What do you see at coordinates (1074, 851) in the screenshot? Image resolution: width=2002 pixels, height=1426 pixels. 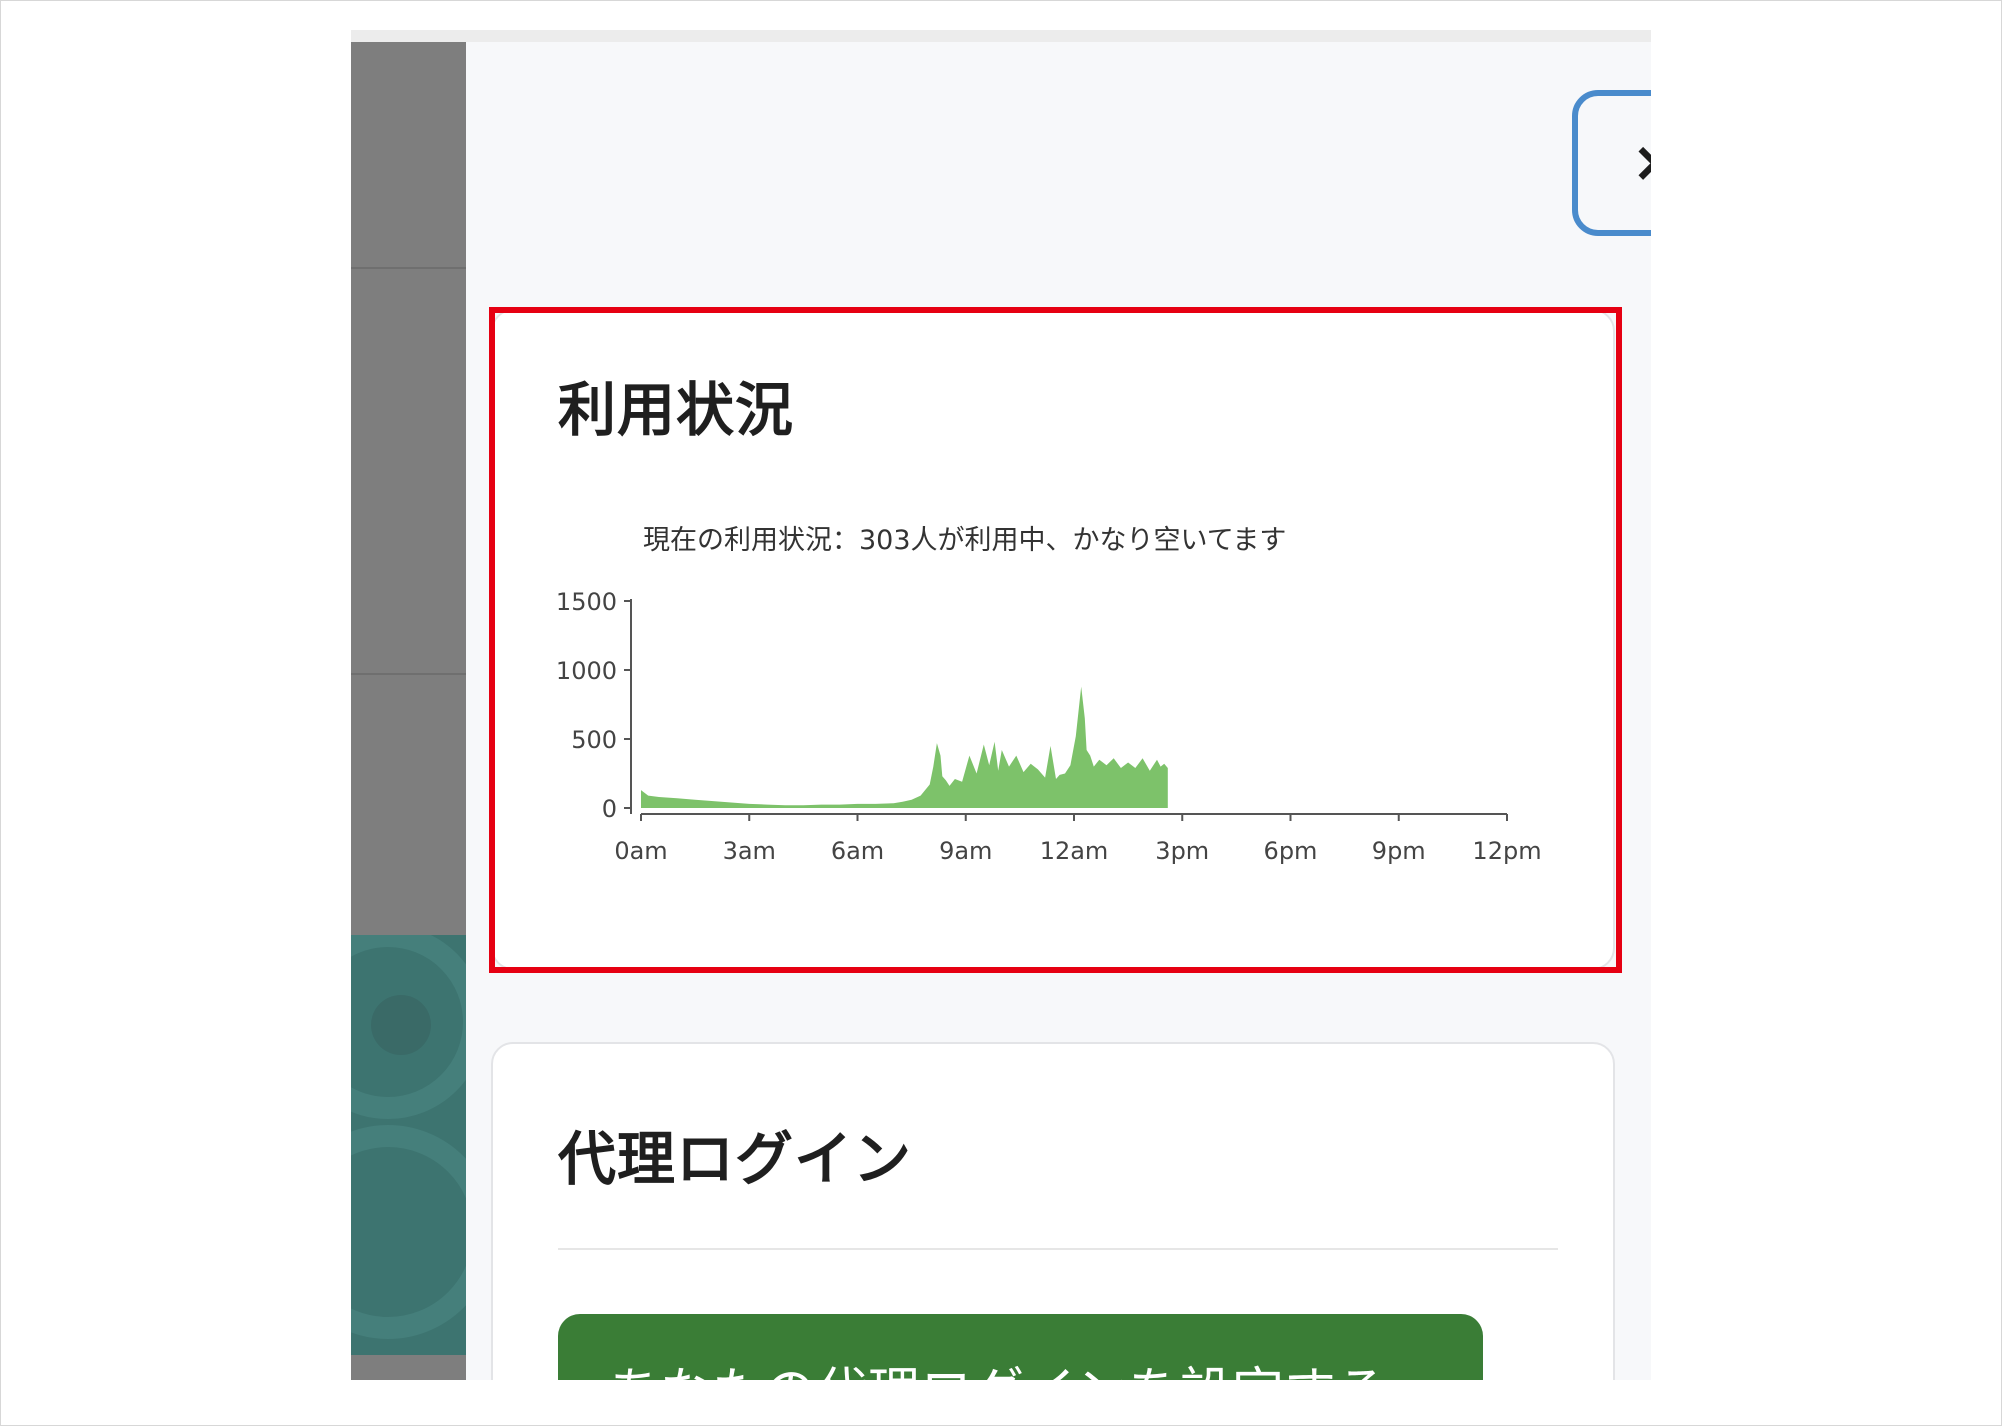 I see `x-tick-label: 12am` at bounding box center [1074, 851].